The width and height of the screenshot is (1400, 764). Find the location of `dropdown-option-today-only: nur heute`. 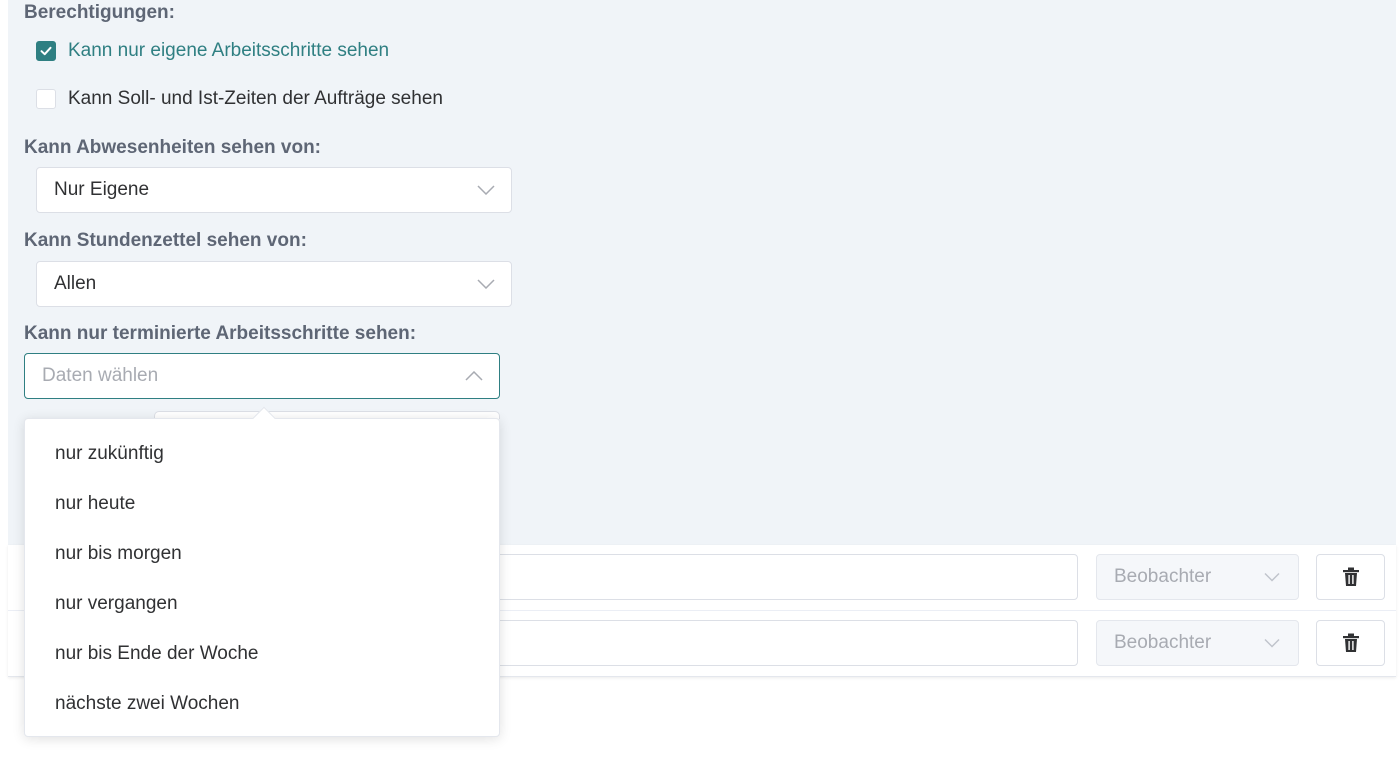

dropdown-option-today-only: nur heute is located at coordinates (262, 504).